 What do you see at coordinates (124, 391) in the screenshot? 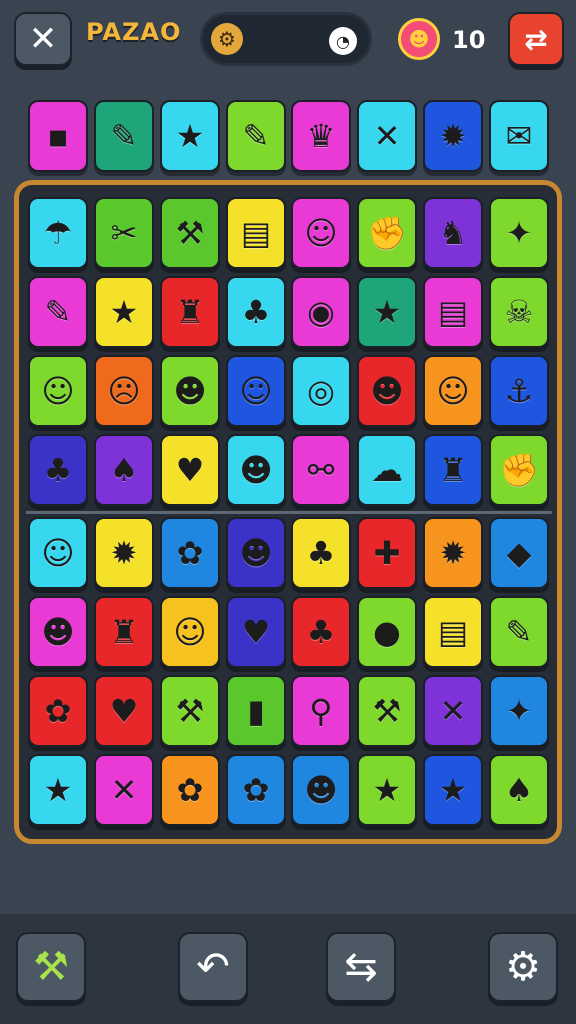
I see `board-tile: ☹` at bounding box center [124, 391].